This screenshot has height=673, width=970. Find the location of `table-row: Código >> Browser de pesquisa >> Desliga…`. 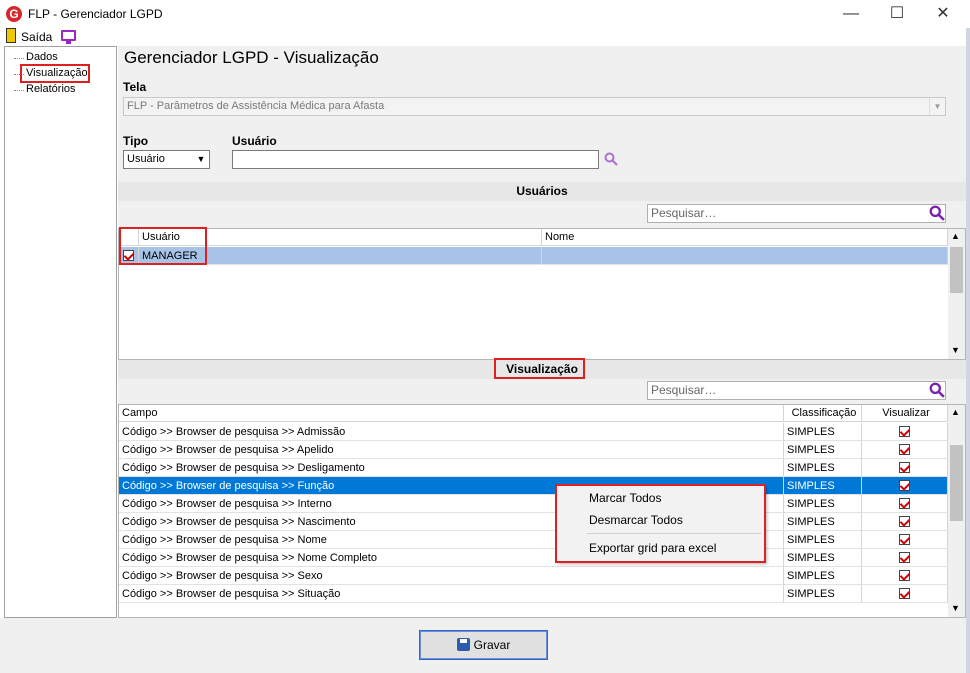

table-row: Código >> Browser de pesquisa >> Desliga… is located at coordinates (533, 468).